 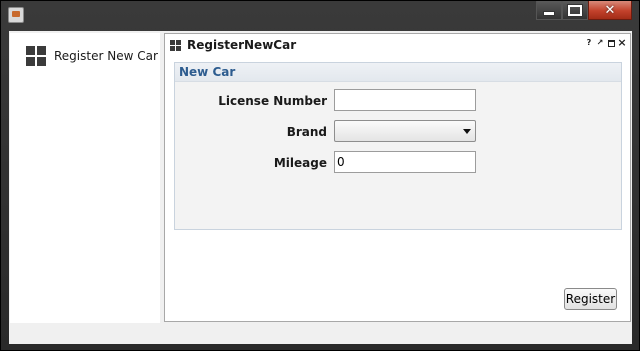 What do you see at coordinates (242, 45) in the screenshot?
I see `frame-title: RegisterNewCar` at bounding box center [242, 45].